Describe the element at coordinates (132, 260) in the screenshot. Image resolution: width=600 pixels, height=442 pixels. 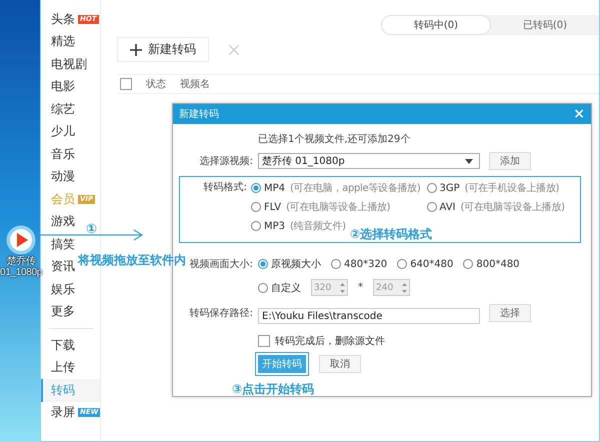
I see `step-annotation: 将视频拖放至软件内` at that location.